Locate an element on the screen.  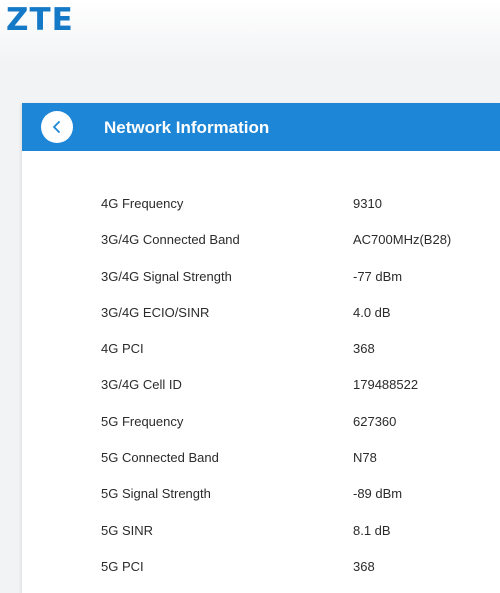
info-value: AC700MHz(B28) is located at coordinates (402, 240).